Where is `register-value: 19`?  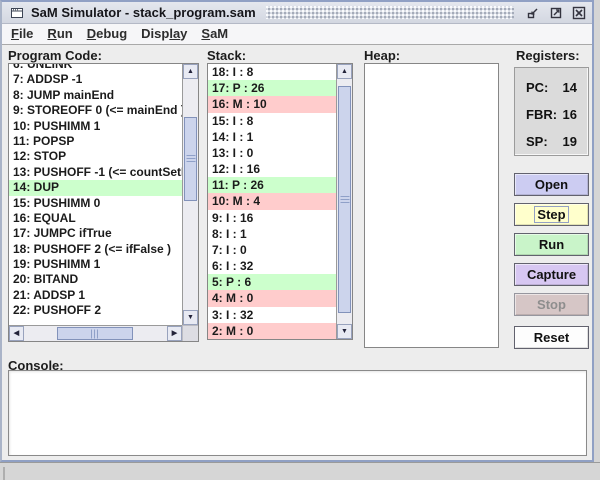 register-value: 19 is located at coordinates (569, 141).